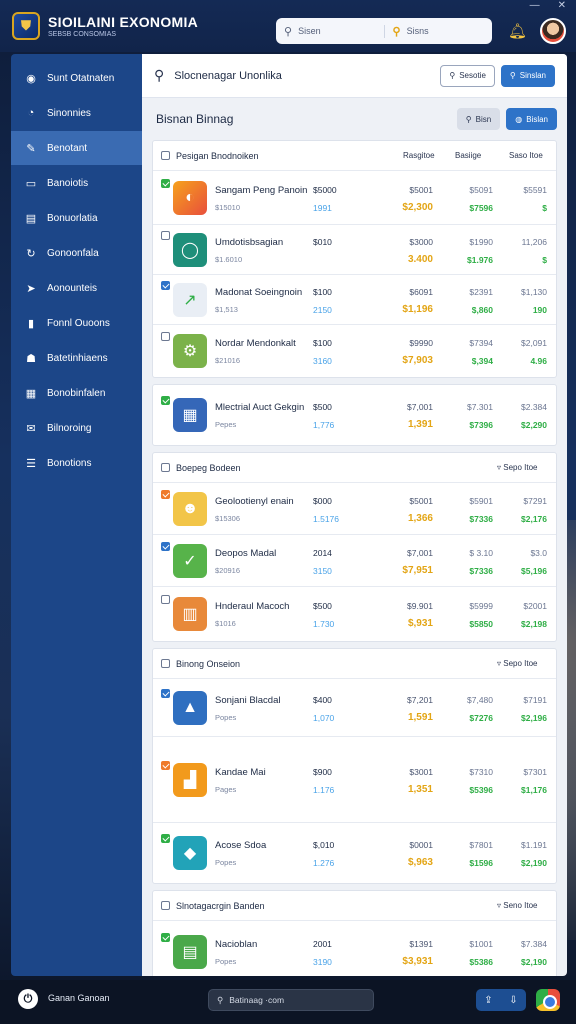  I want to click on value-cell: $7596, so click(481, 208).